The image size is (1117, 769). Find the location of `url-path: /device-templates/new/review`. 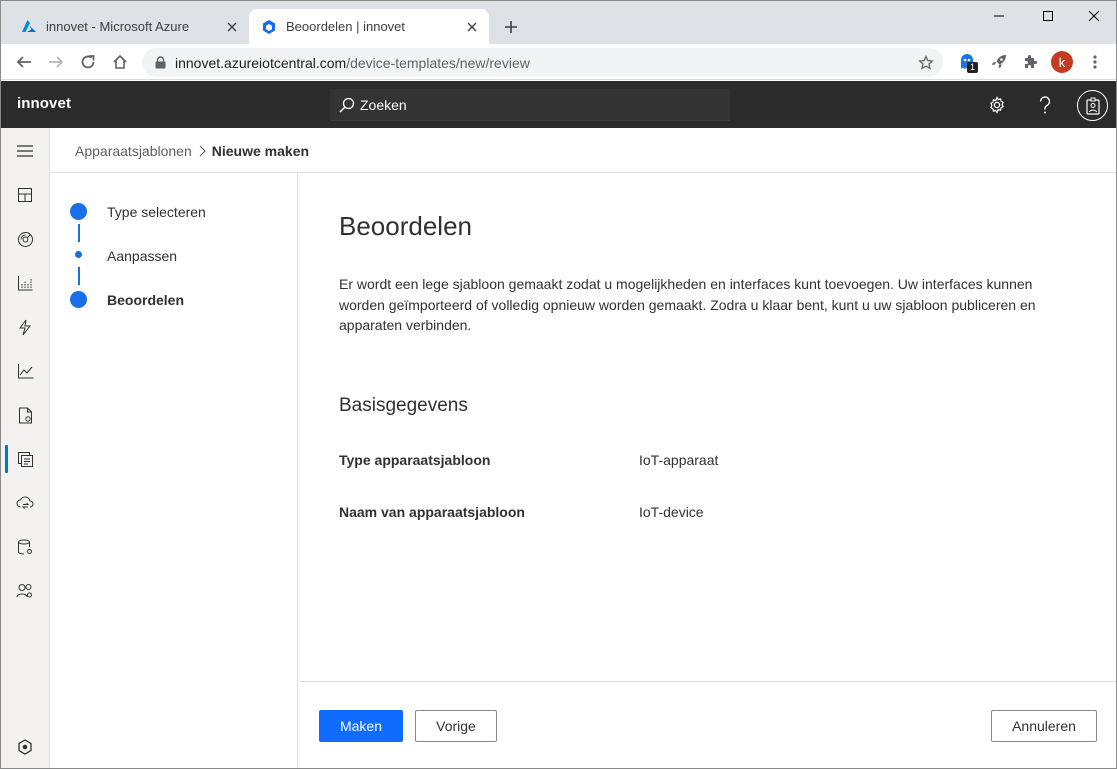

url-path: /device-templates/new/review is located at coordinates (438, 62).